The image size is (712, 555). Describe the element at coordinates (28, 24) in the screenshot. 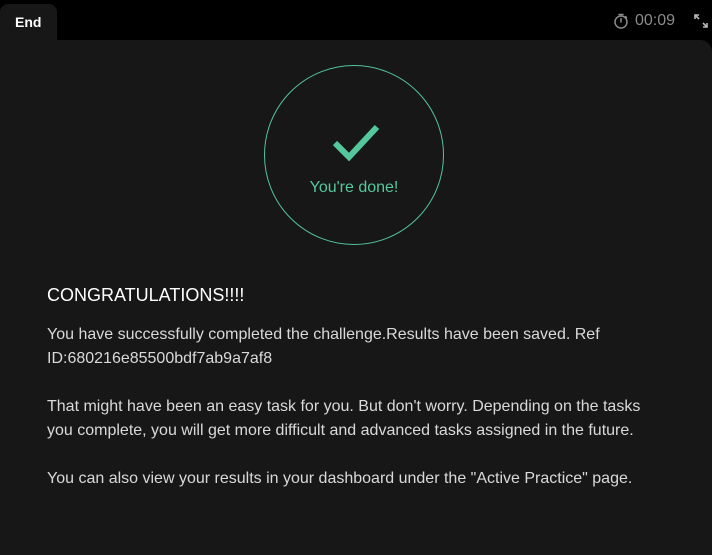

I see `end-tab: End` at that location.